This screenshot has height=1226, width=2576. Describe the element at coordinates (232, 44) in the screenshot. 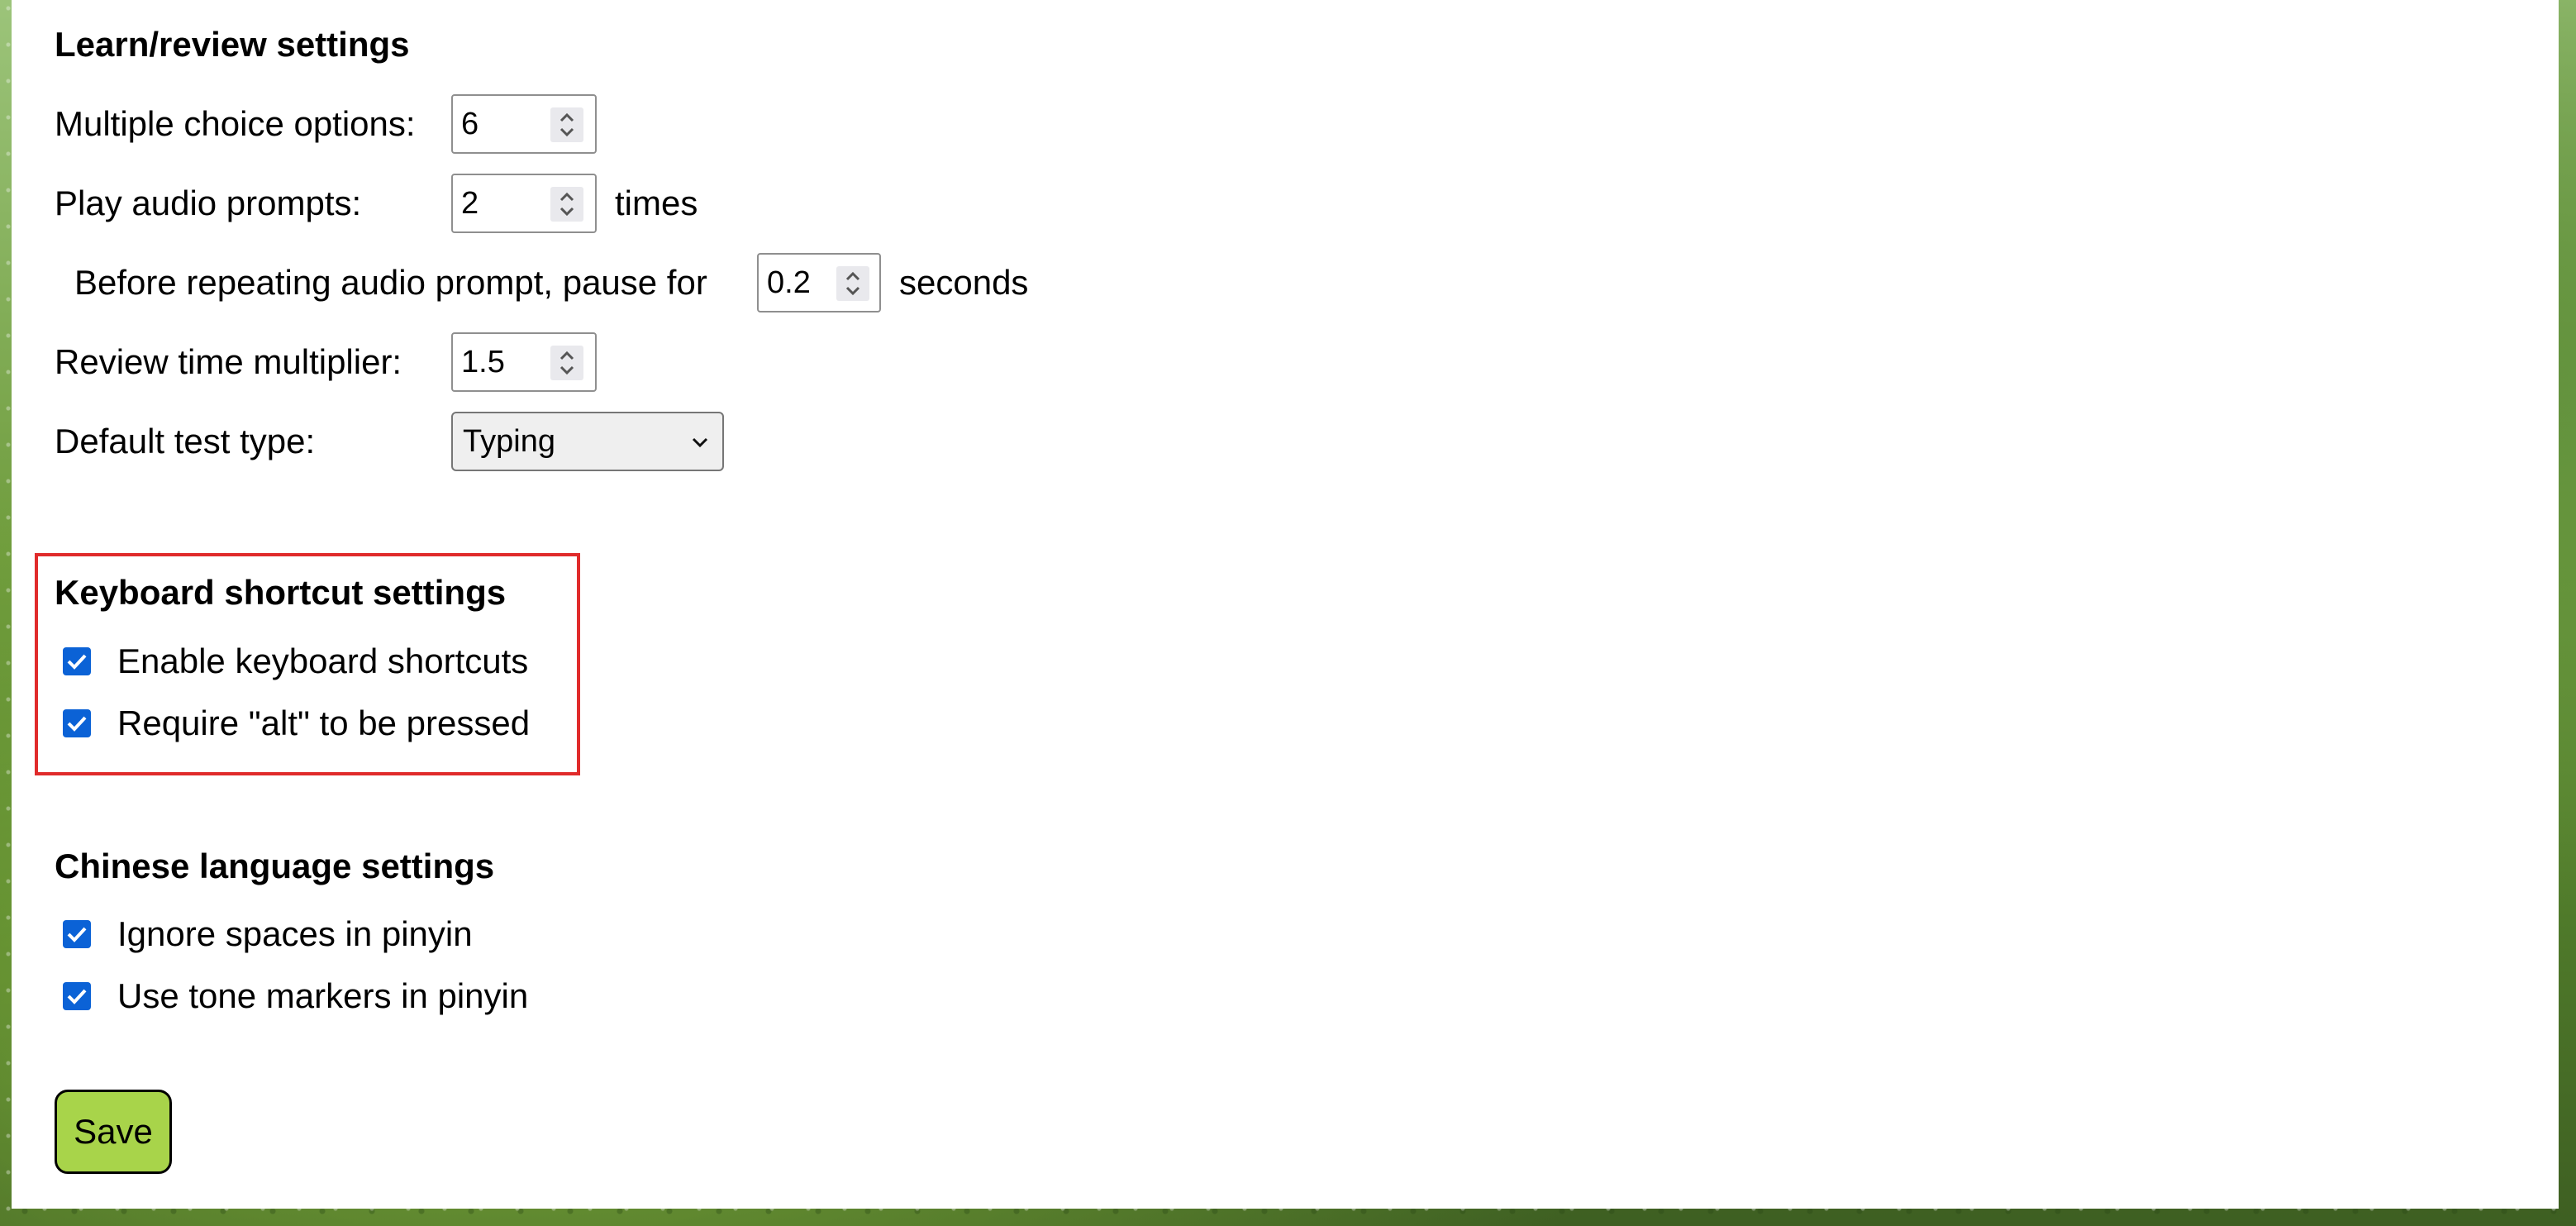

I see `learn-review-heading: Learn/review settings` at that location.